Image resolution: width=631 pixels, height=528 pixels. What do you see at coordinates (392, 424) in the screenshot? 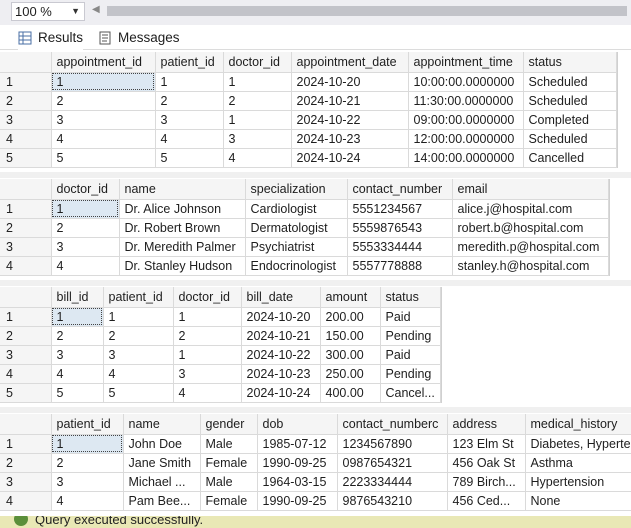
I see `column-header: contact_numberc` at bounding box center [392, 424].